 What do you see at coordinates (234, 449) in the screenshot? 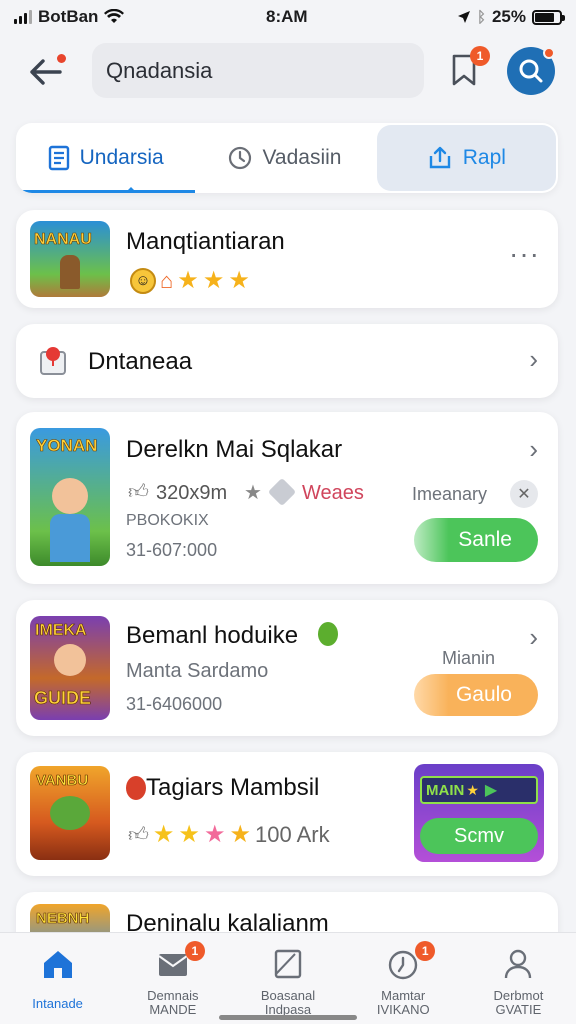
I see `app-title: Derelkn Mai Sqlakar` at bounding box center [234, 449].